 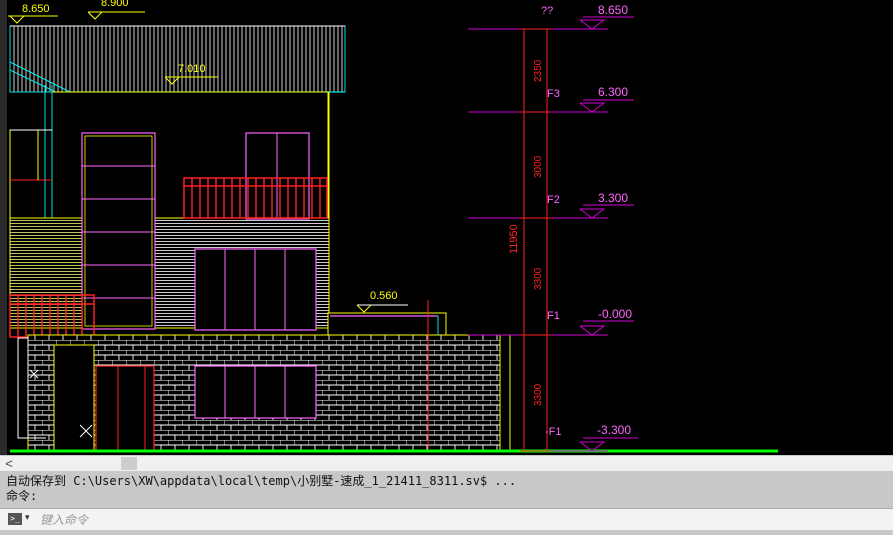 What do you see at coordinates (192, 69) in the screenshot?
I see `svg-text: 7.010` at bounding box center [192, 69].